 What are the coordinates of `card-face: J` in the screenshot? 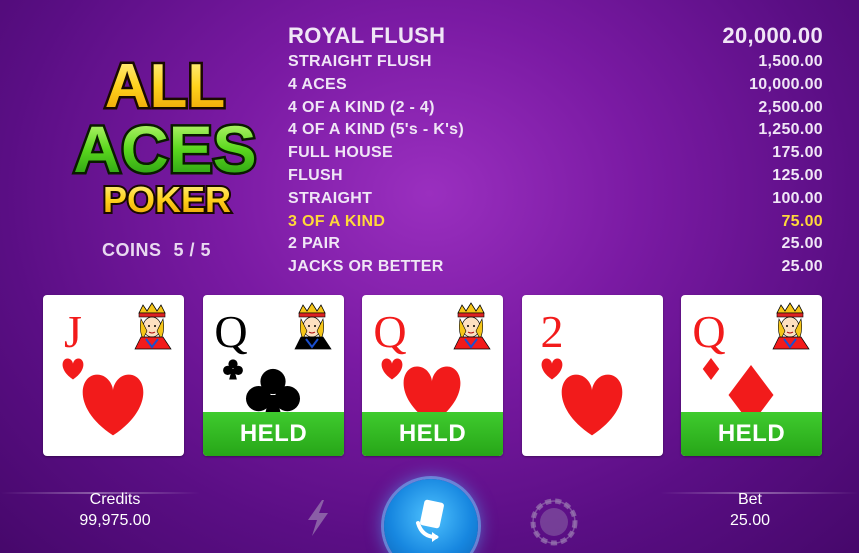 It's located at (118, 369).